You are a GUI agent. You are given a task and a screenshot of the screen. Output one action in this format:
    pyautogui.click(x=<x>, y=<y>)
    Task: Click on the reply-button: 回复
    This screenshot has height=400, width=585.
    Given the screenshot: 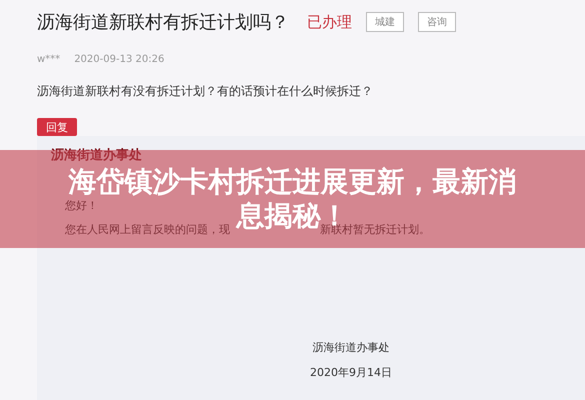 What is the action you would take?
    pyautogui.click(x=57, y=127)
    